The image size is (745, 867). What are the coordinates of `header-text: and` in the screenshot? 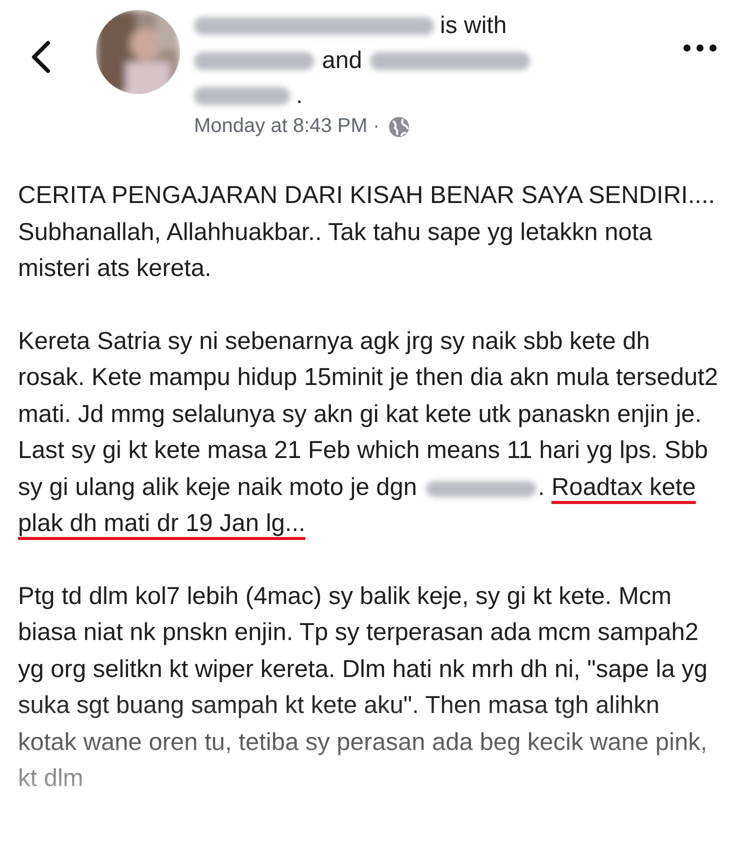 It's located at (342, 60).